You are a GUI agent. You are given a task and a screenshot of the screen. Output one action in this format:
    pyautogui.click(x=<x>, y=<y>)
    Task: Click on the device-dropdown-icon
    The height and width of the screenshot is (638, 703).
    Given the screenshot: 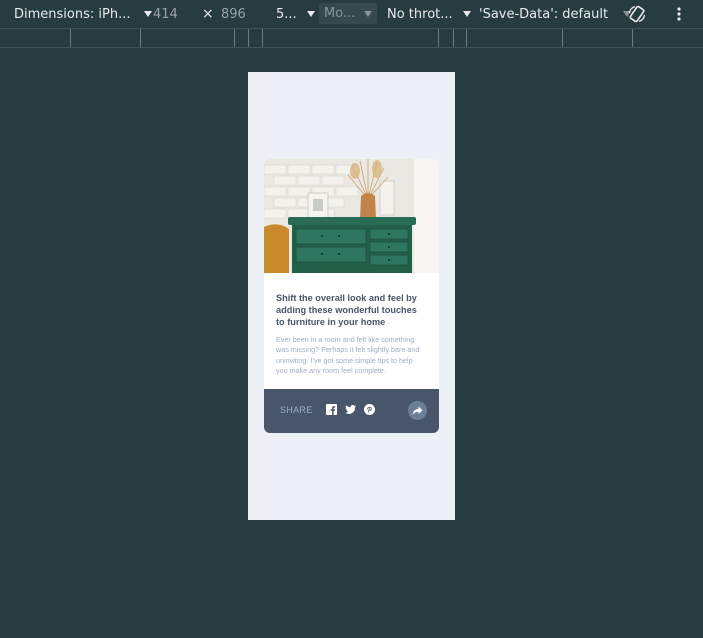 What is the action you would take?
    pyautogui.click(x=148, y=14)
    